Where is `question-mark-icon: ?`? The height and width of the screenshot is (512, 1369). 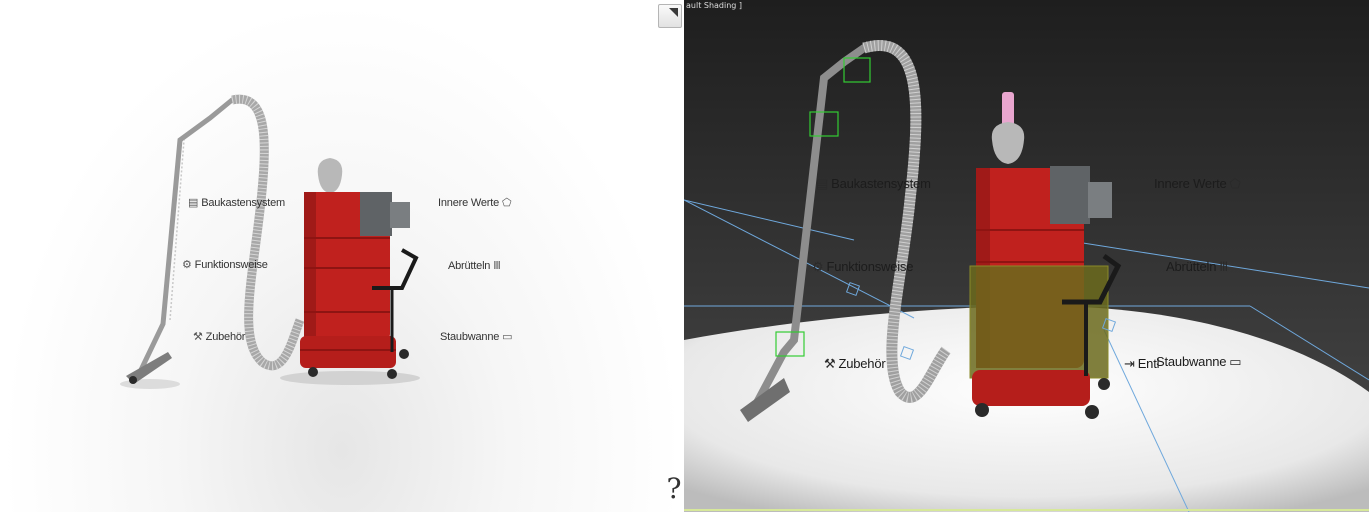 question-mark-icon: ? is located at coordinates (674, 488).